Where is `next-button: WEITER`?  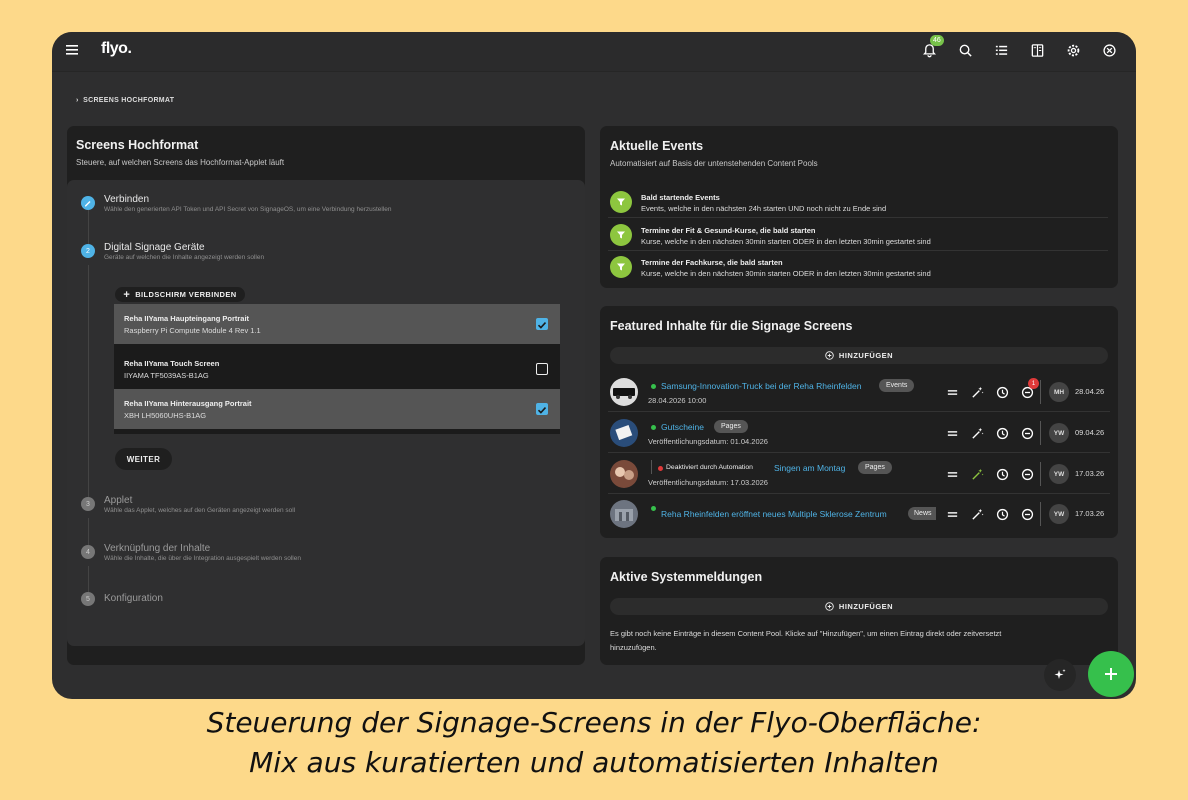 next-button: WEITER is located at coordinates (143, 459).